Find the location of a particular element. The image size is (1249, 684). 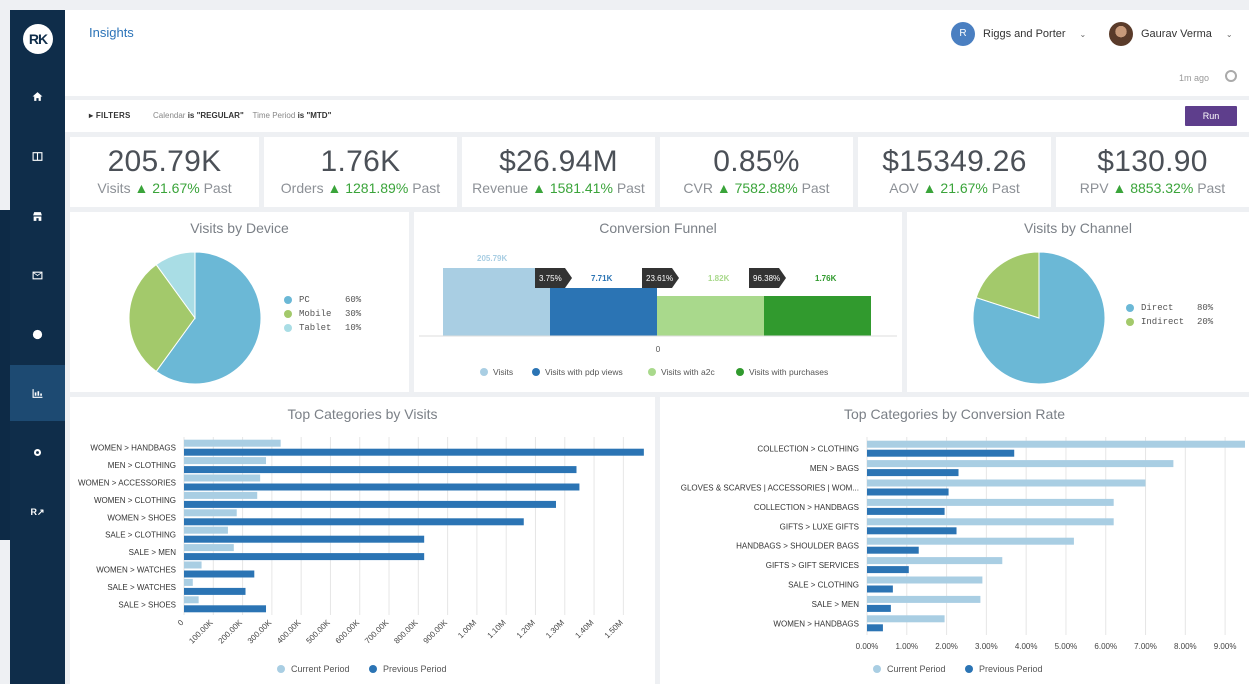

account-selector: R Riggs and Porter ⌄ is located at coordinates (1018, 34).